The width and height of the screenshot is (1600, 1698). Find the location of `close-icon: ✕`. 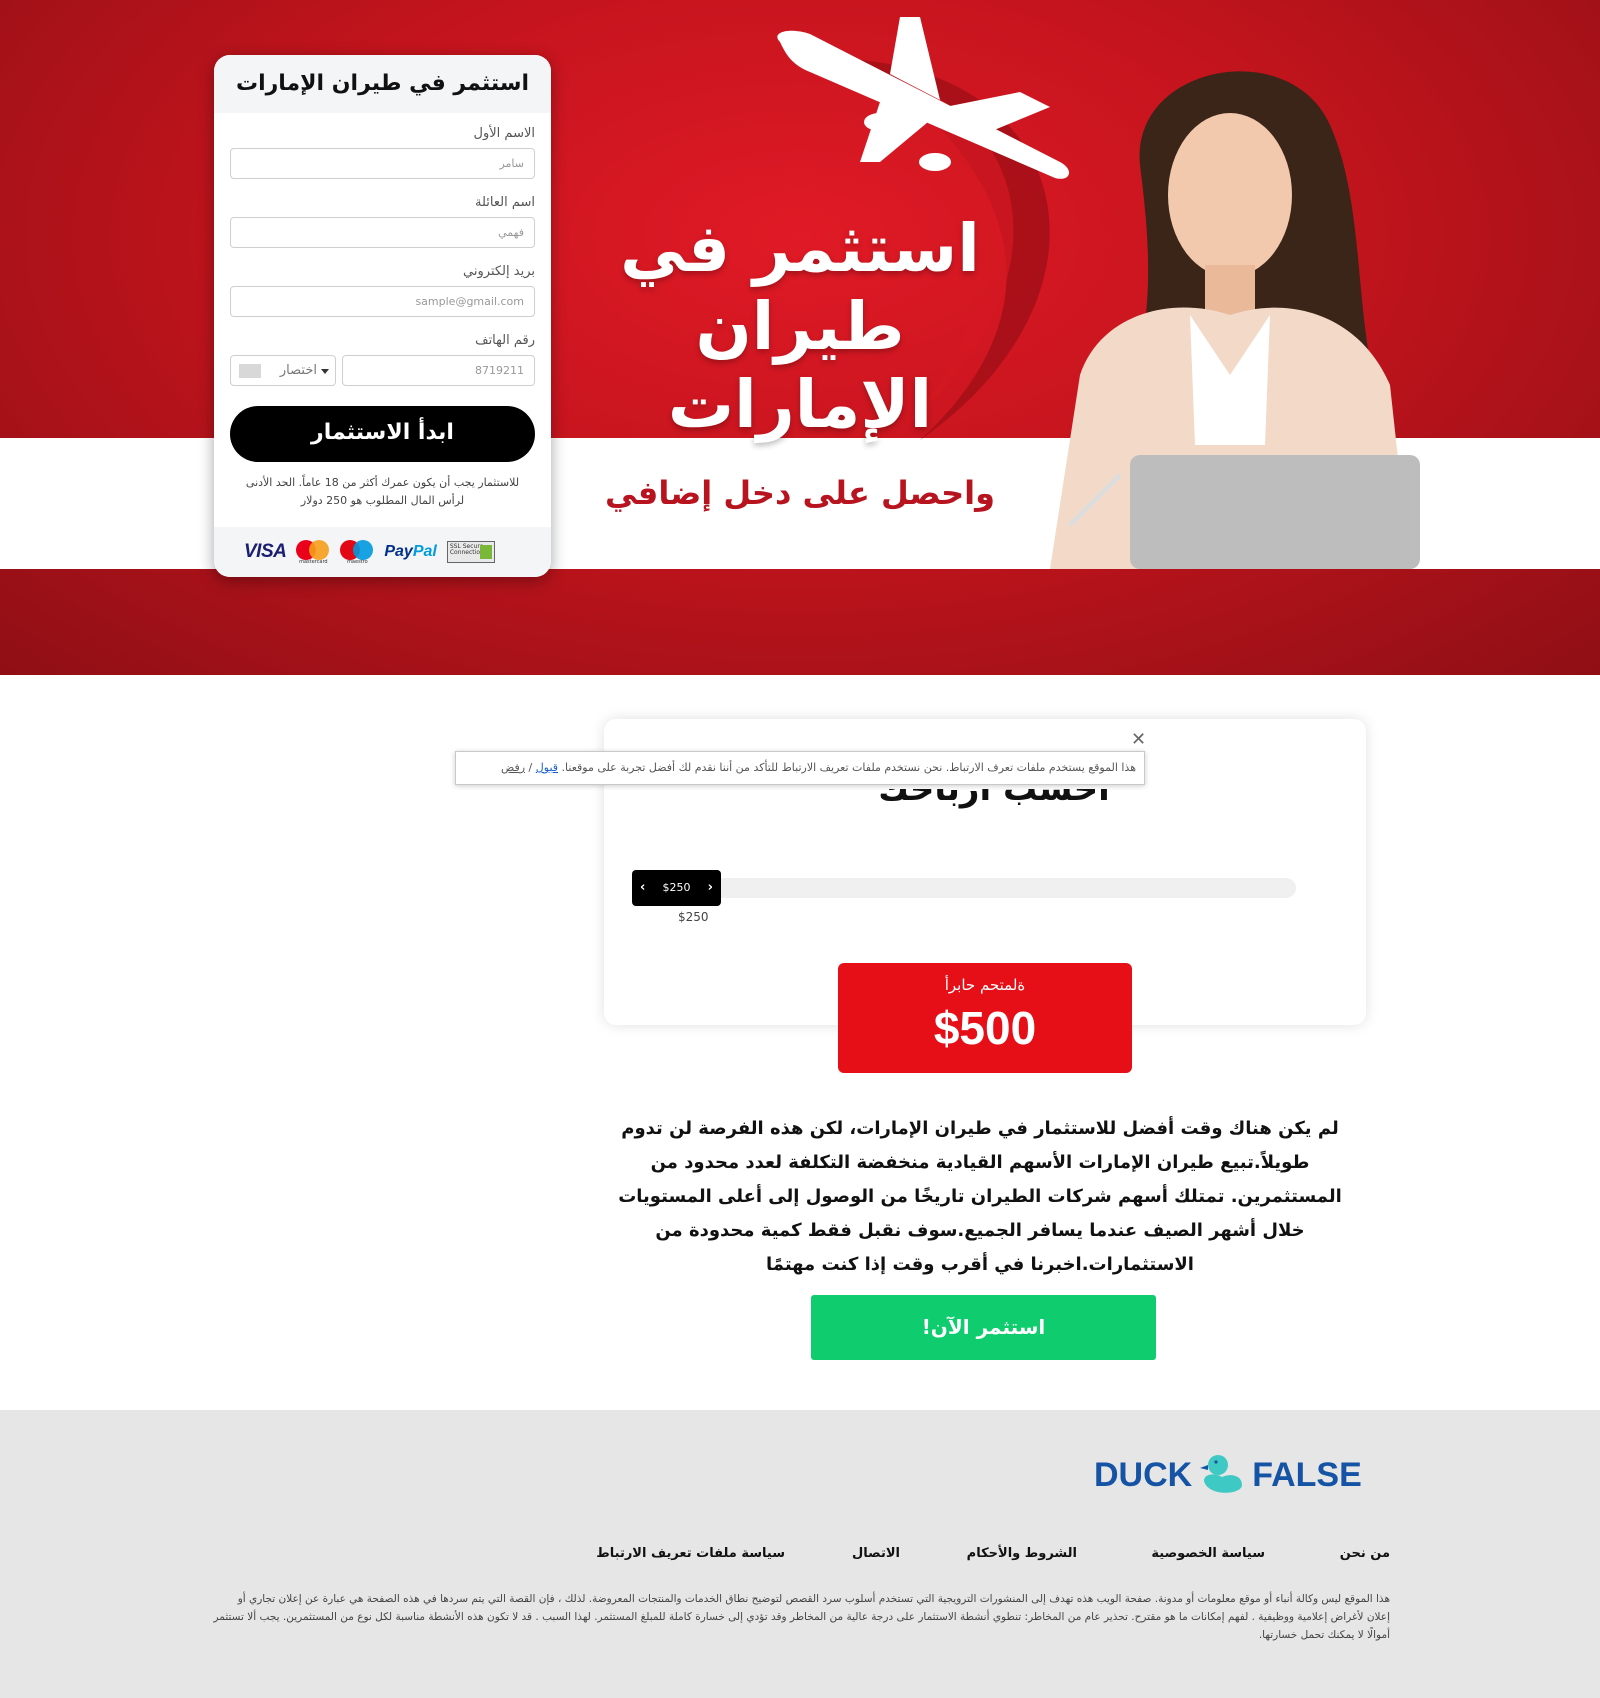

close-icon: ✕ is located at coordinates (1138, 739).